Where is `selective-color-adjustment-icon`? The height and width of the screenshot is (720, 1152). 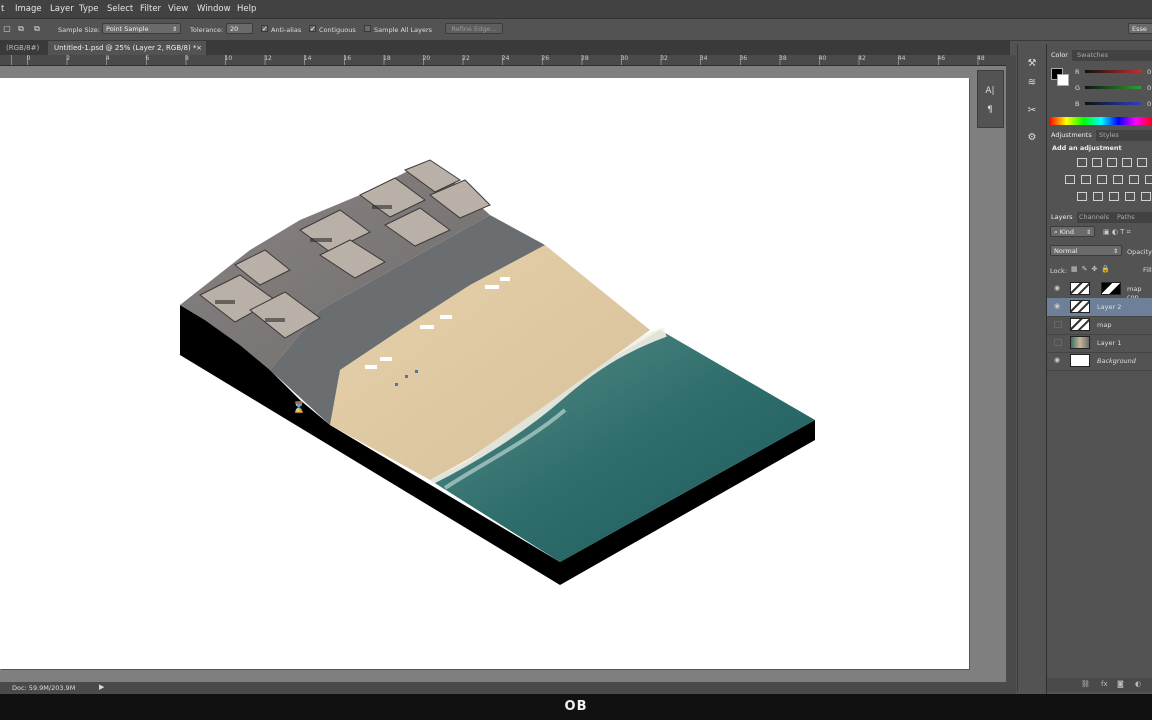 selective-color-adjustment-icon is located at coordinates (1146, 196).